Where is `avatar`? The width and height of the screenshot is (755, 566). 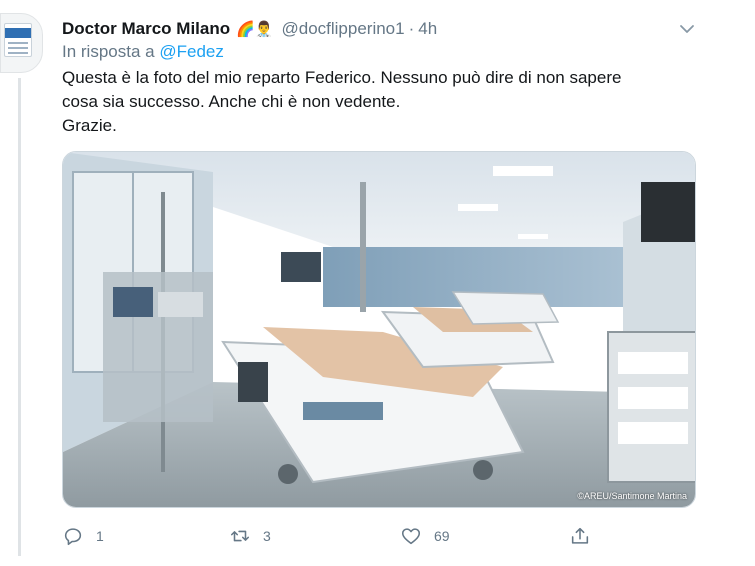 avatar is located at coordinates (21, 43).